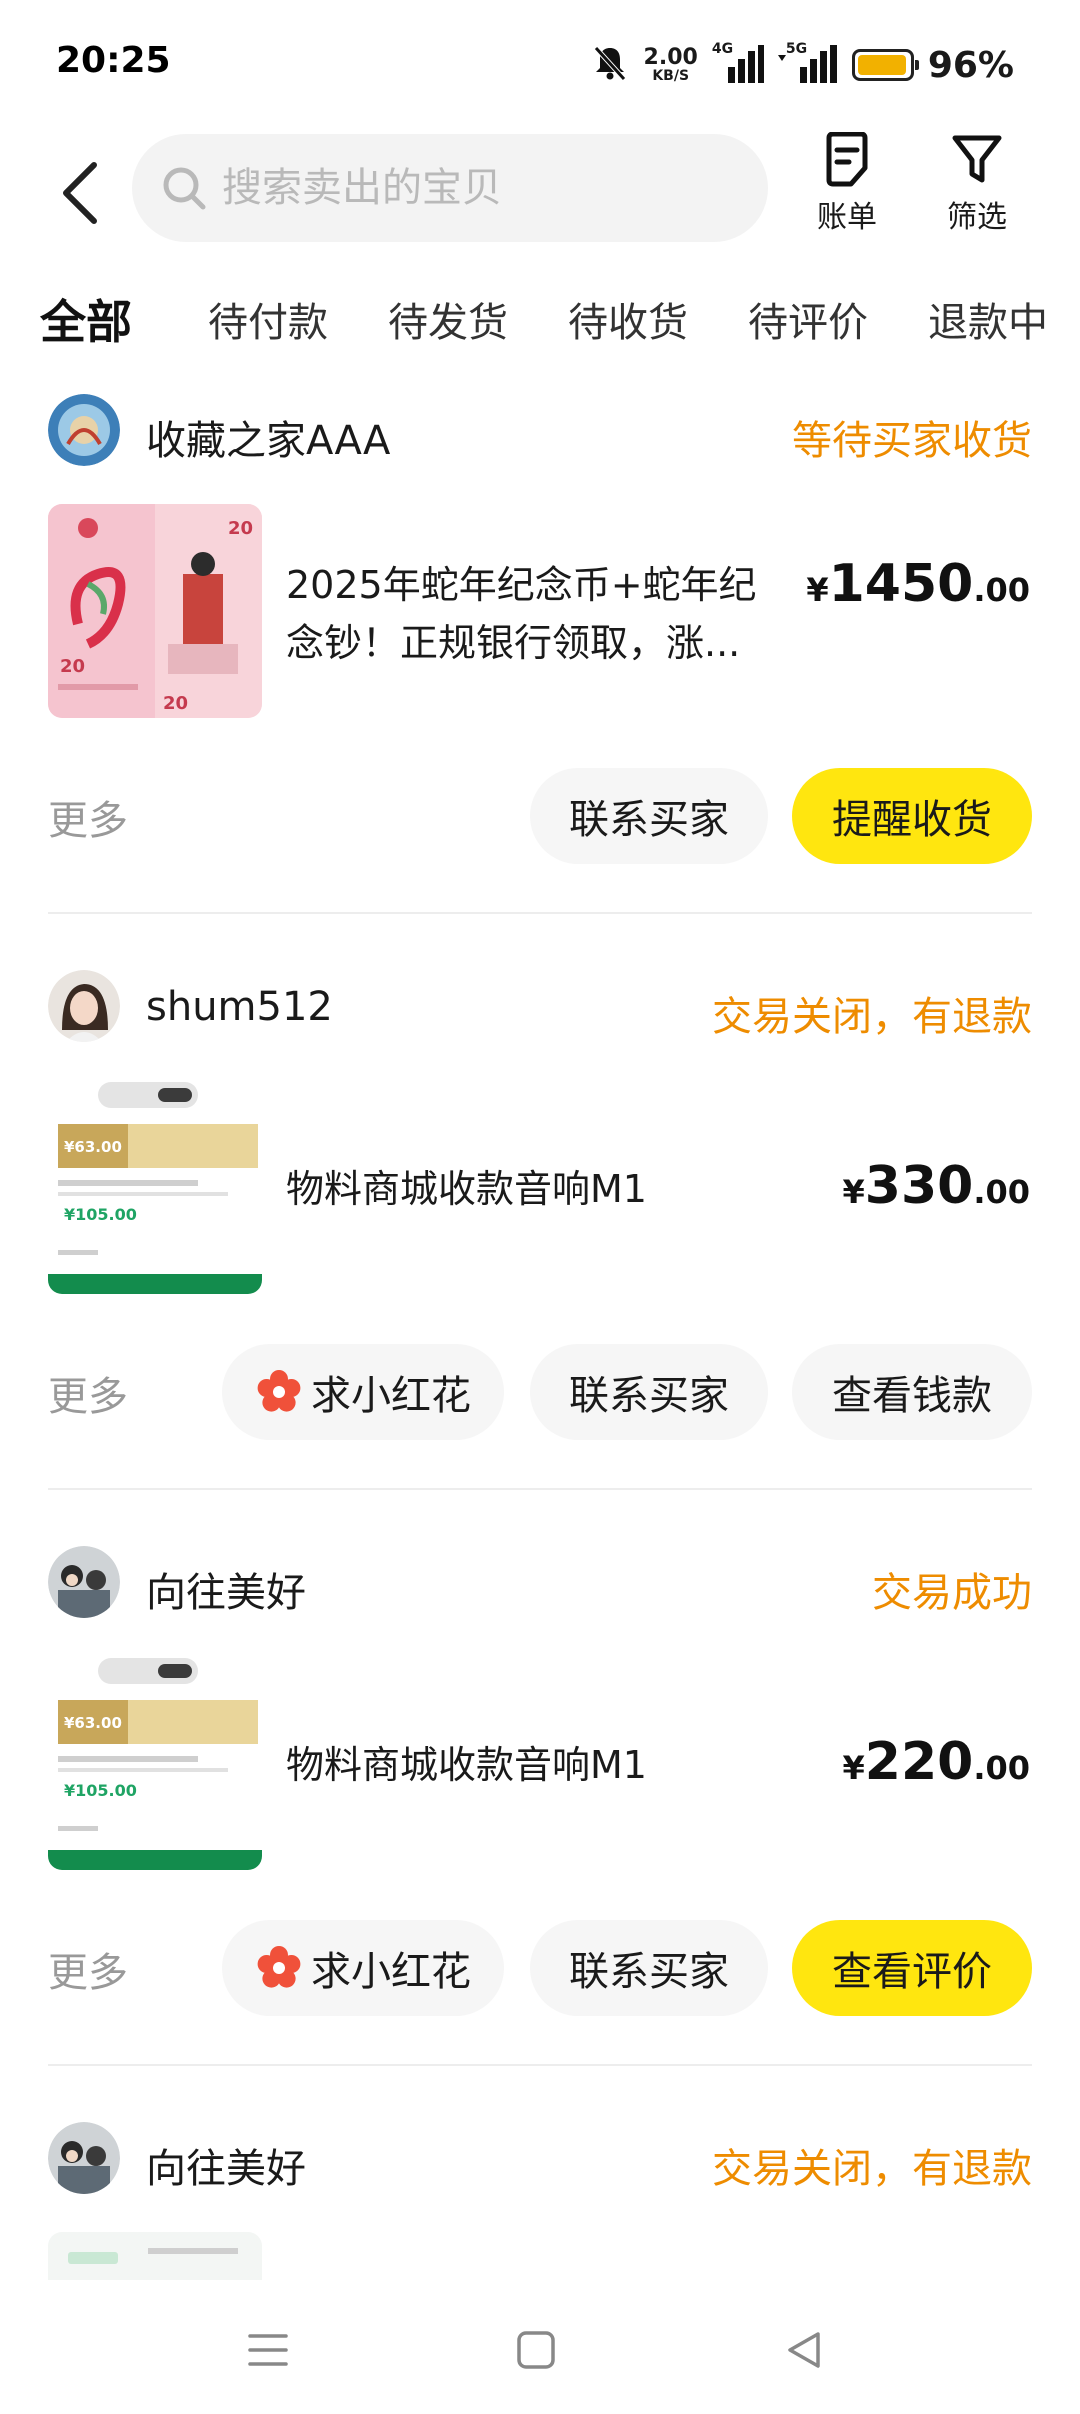 The width and height of the screenshot is (1080, 2414). What do you see at coordinates (912, 816) in the screenshot?
I see `remind-receipt-button: 提醒收货` at bounding box center [912, 816].